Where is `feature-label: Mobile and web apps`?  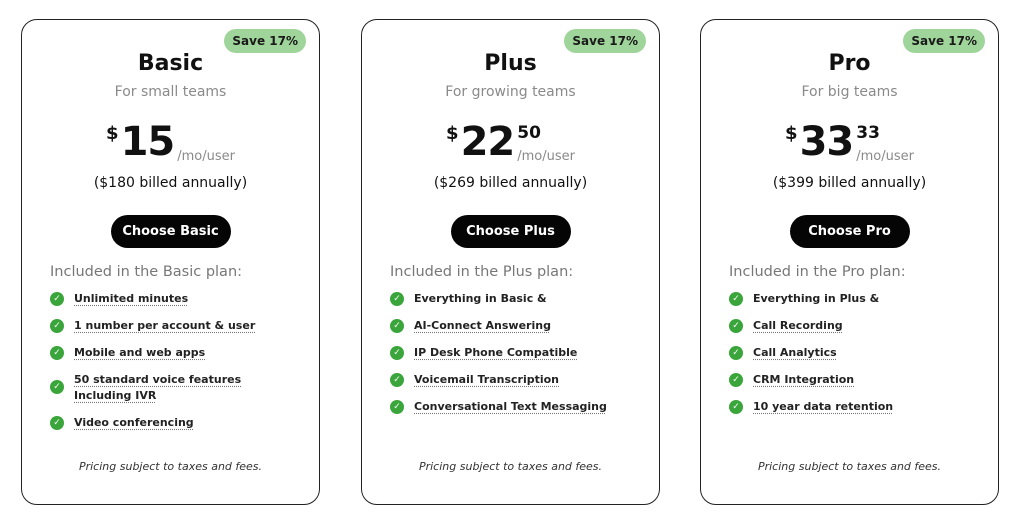 feature-label: Mobile and web apps is located at coordinates (139, 353).